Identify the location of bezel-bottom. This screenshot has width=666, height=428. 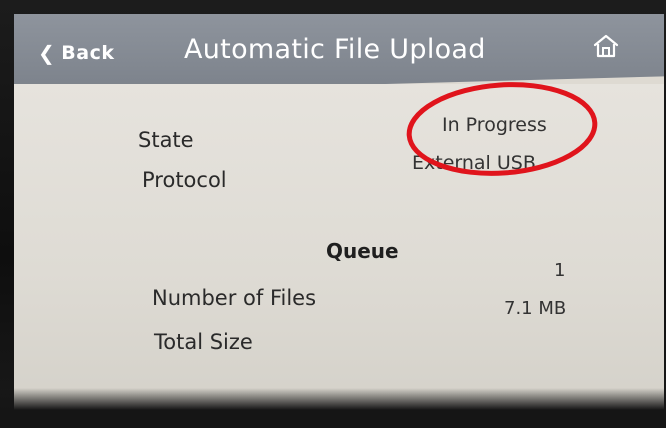
(333, 408).